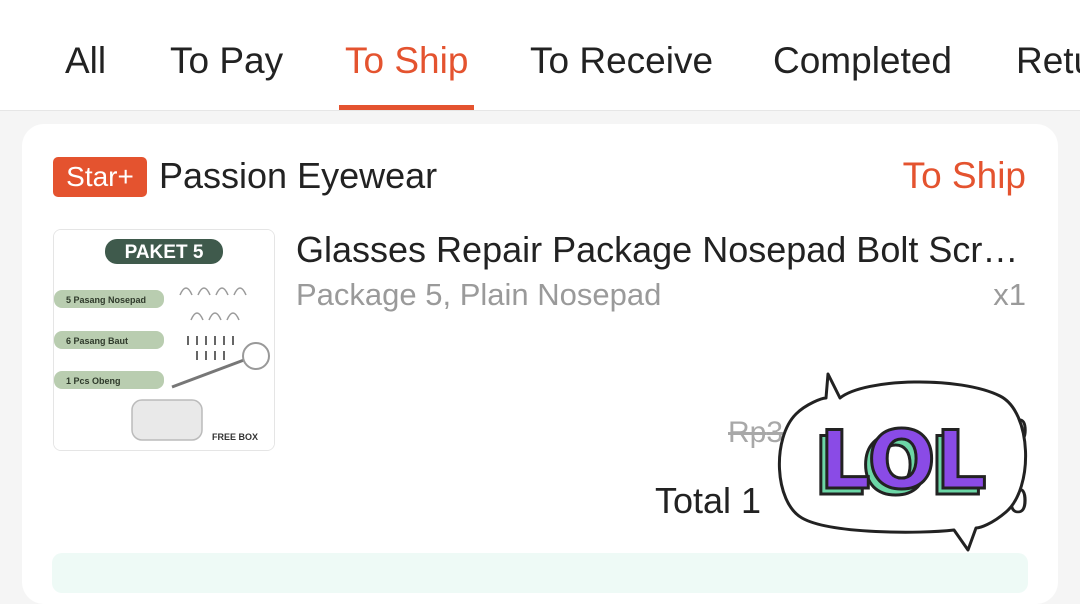  What do you see at coordinates (100, 177) in the screenshot?
I see `star-plus-badge: Star+` at bounding box center [100, 177].